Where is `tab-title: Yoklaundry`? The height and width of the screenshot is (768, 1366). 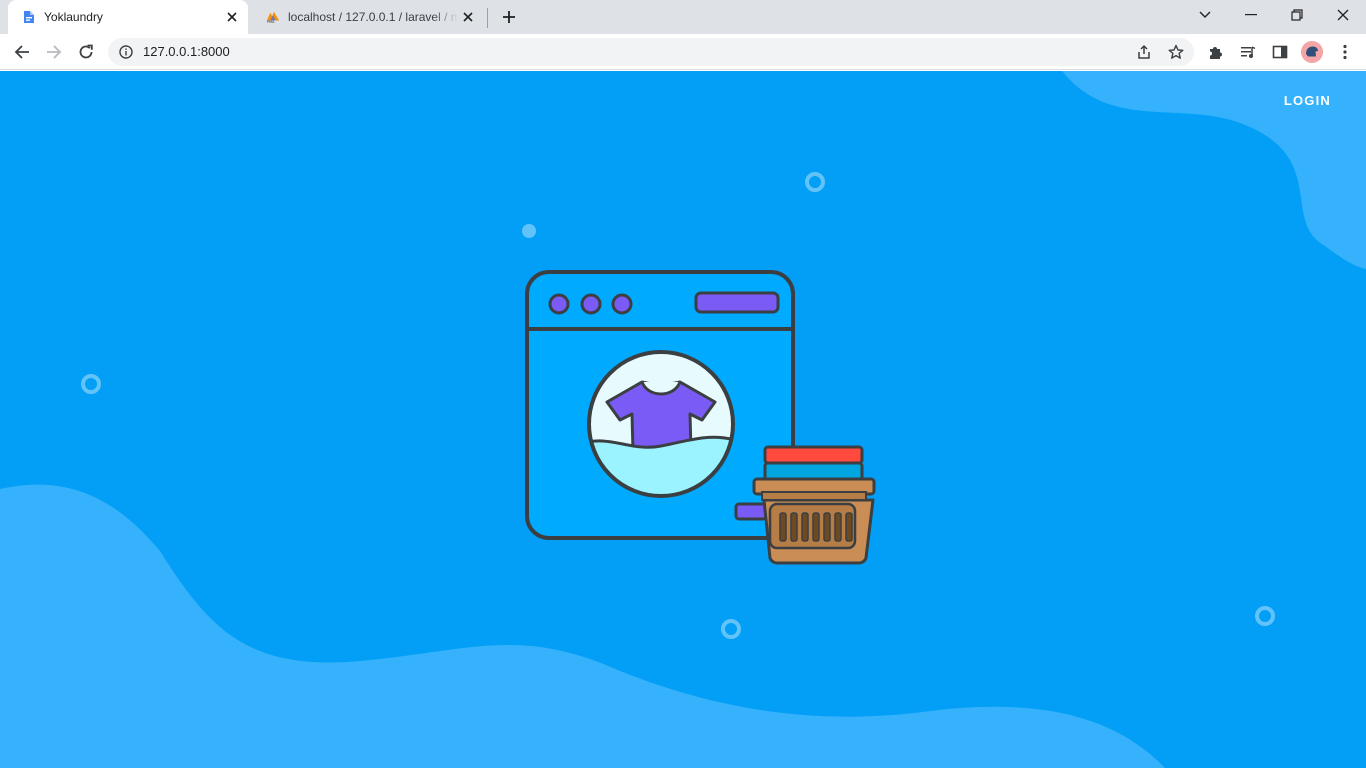 tab-title: Yoklaundry is located at coordinates (73, 17).